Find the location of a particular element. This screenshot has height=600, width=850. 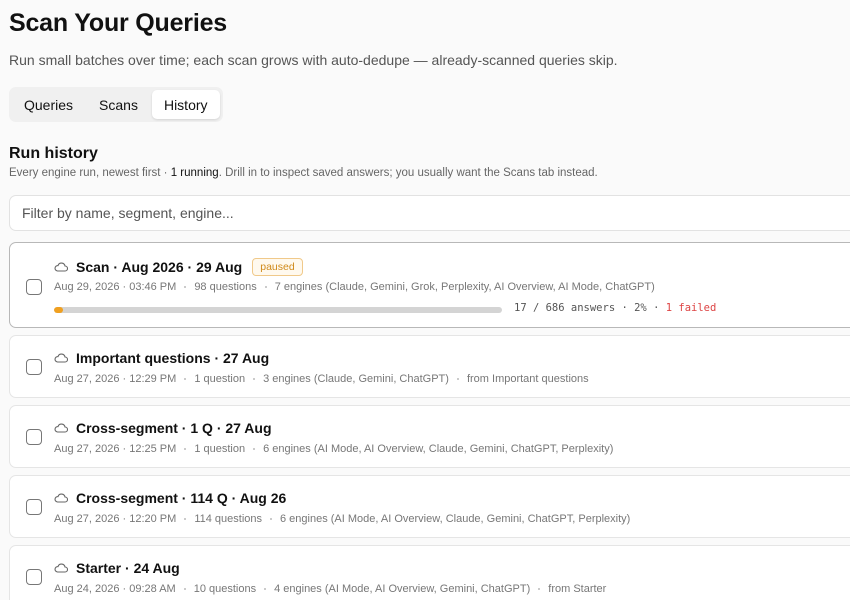

run-questions: 10 questions is located at coordinates (225, 589).